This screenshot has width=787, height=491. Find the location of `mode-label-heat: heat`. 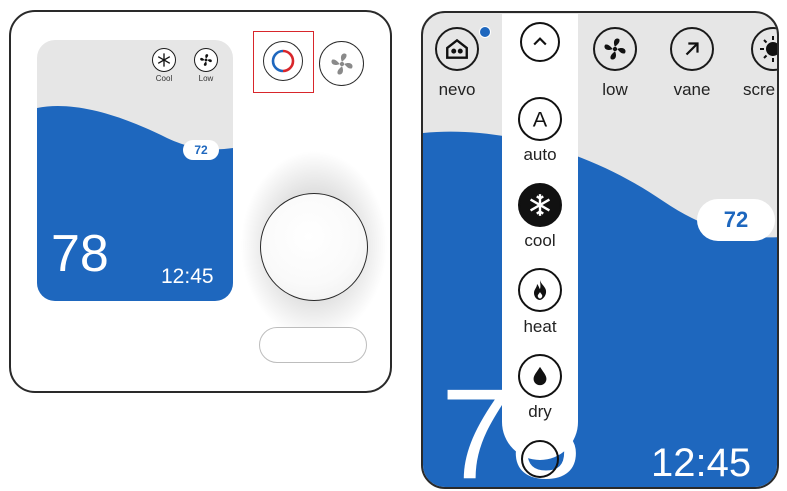

mode-label-heat: heat is located at coordinates (540, 326).